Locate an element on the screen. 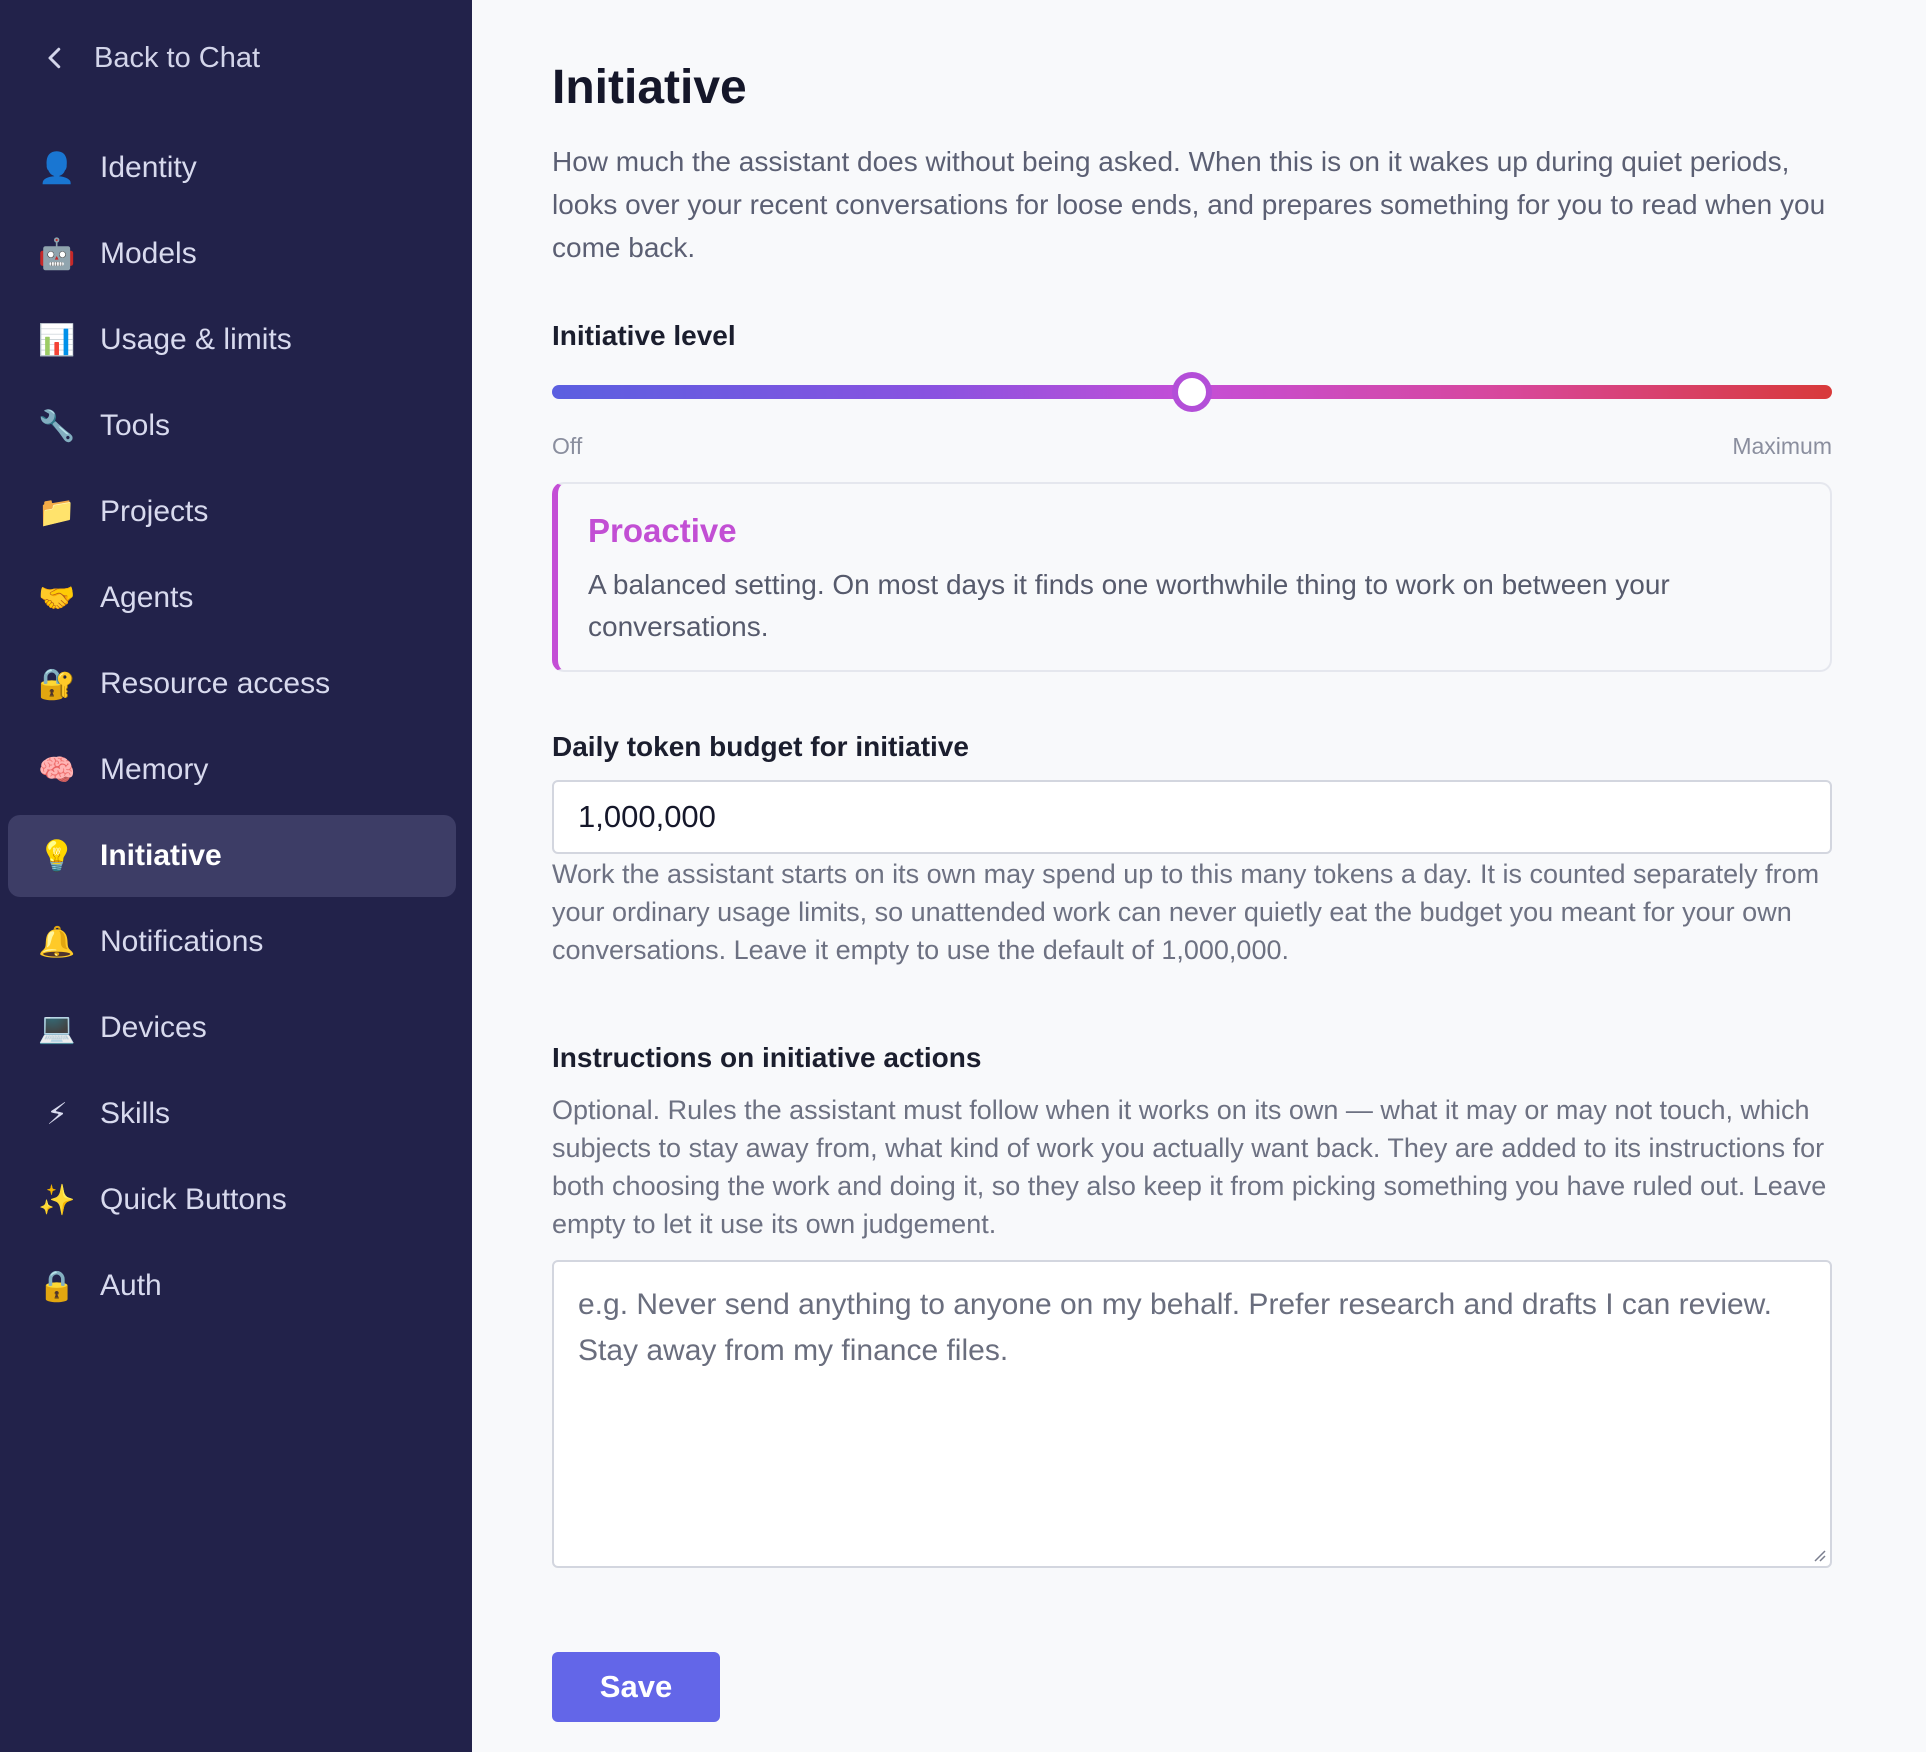 Image resolution: width=1926 pixels, height=1752 pixels. sidebar-item-notifications: 🔔 Notifications is located at coordinates (232, 942).